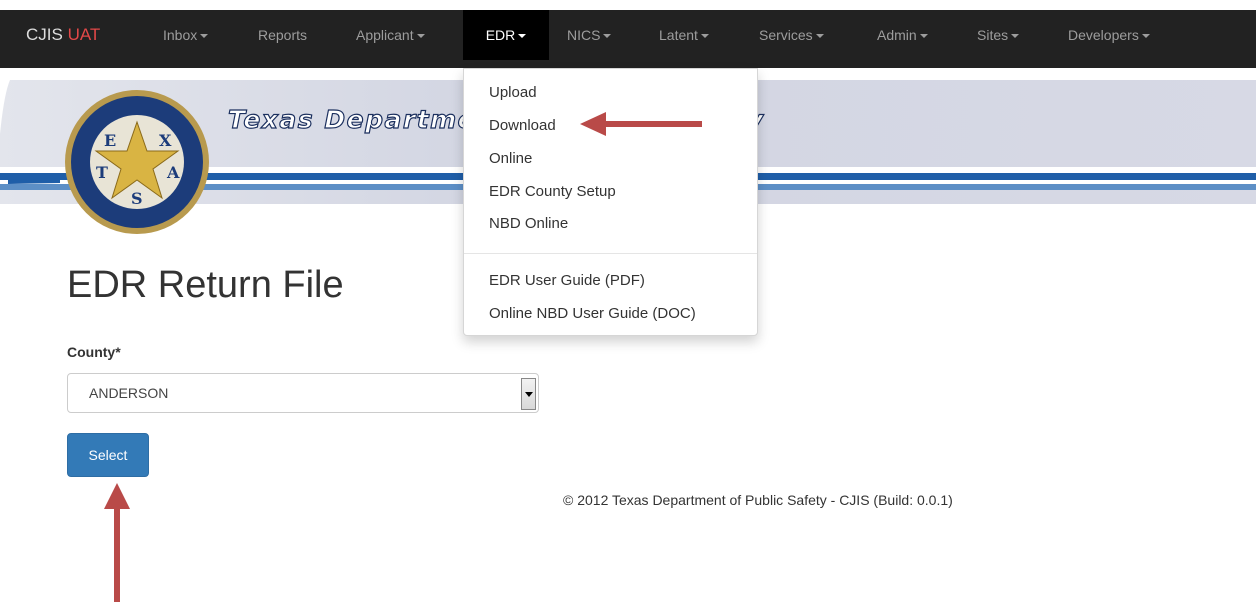 The height and width of the screenshot is (602, 1256). I want to click on chevron-down-icon, so click(529, 394).